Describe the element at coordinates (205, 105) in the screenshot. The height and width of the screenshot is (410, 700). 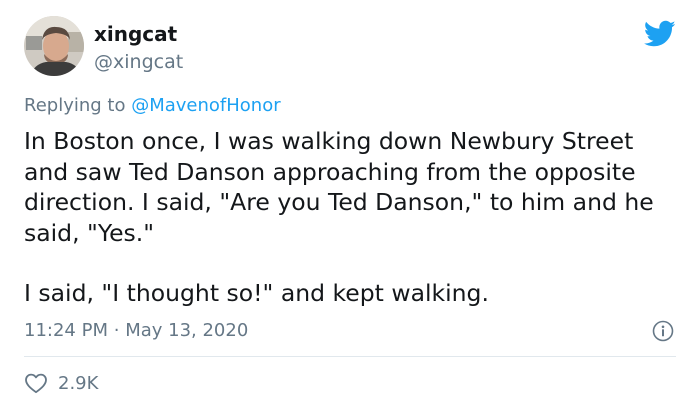
I see `reply-mention-link: @MavenofHonor` at that location.